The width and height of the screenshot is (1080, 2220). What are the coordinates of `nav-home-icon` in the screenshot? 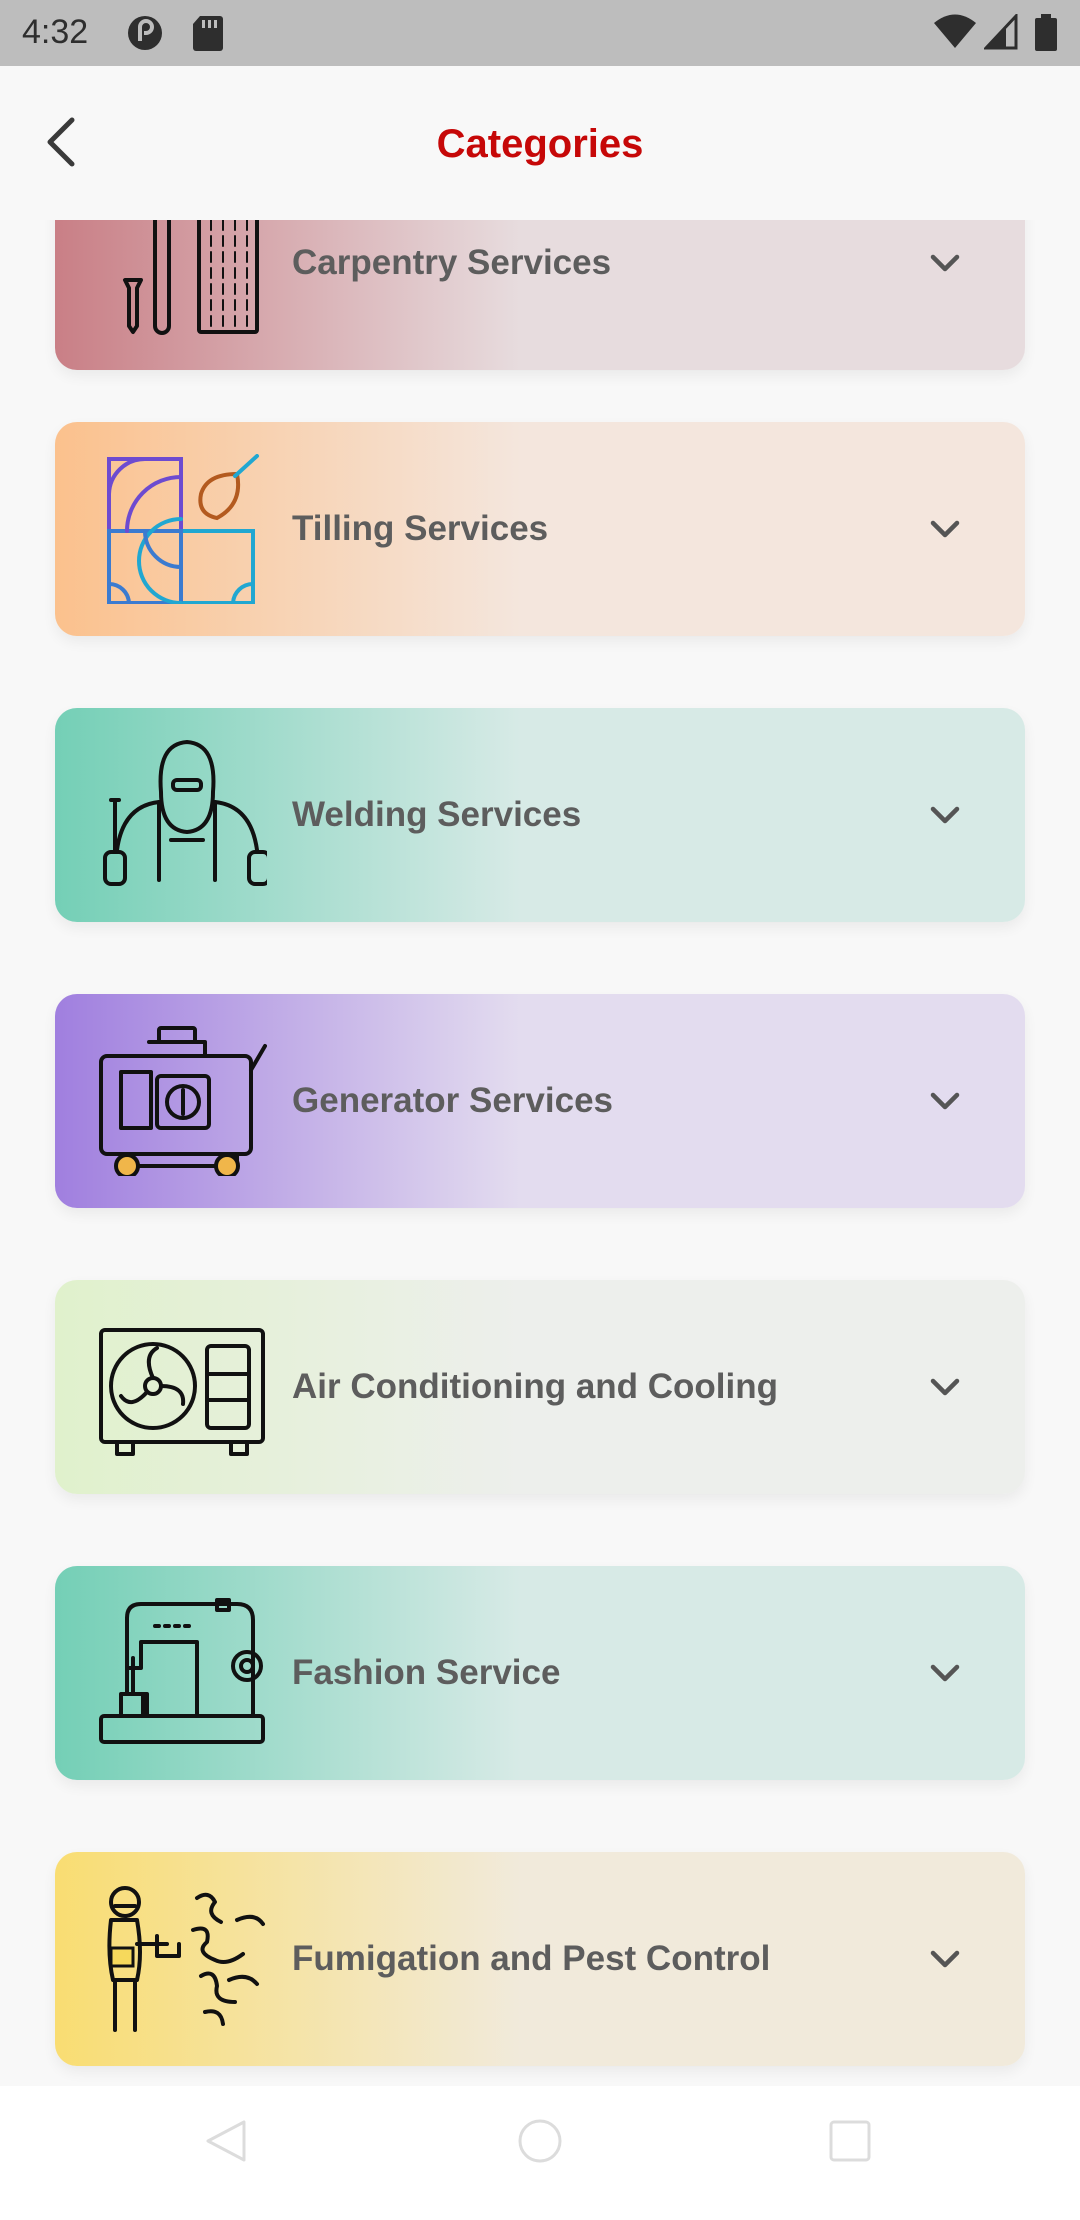 It's located at (540, 2141).